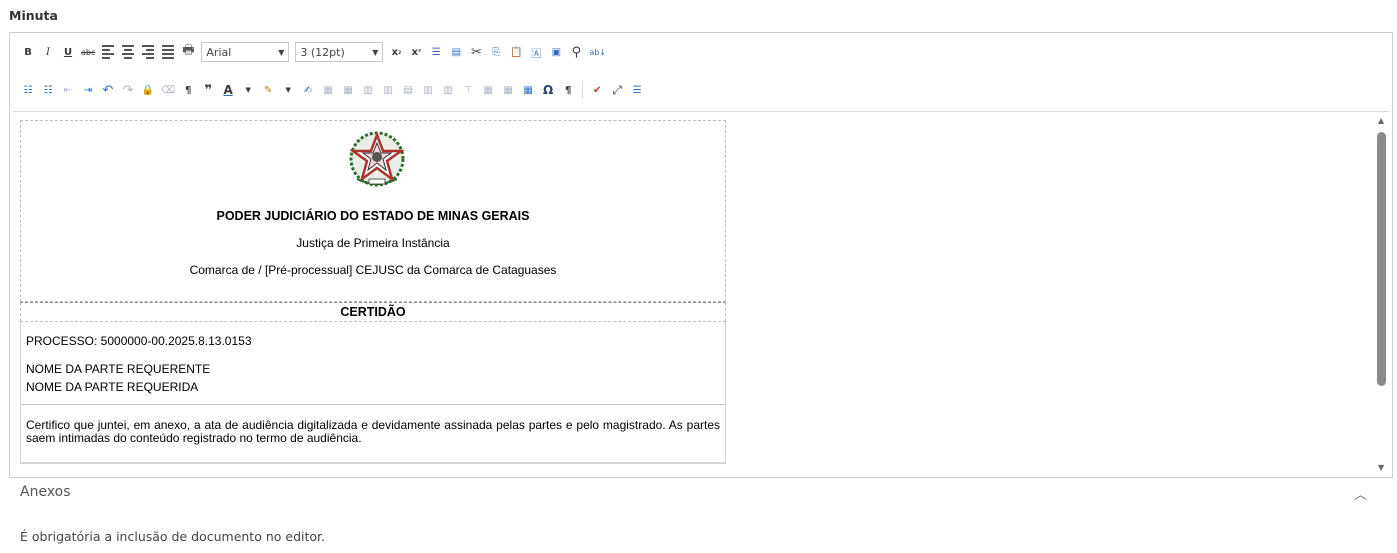 This screenshot has height=553, width=1397. Describe the element at coordinates (228, 90) in the screenshot. I see `text-color-icon: A` at that location.